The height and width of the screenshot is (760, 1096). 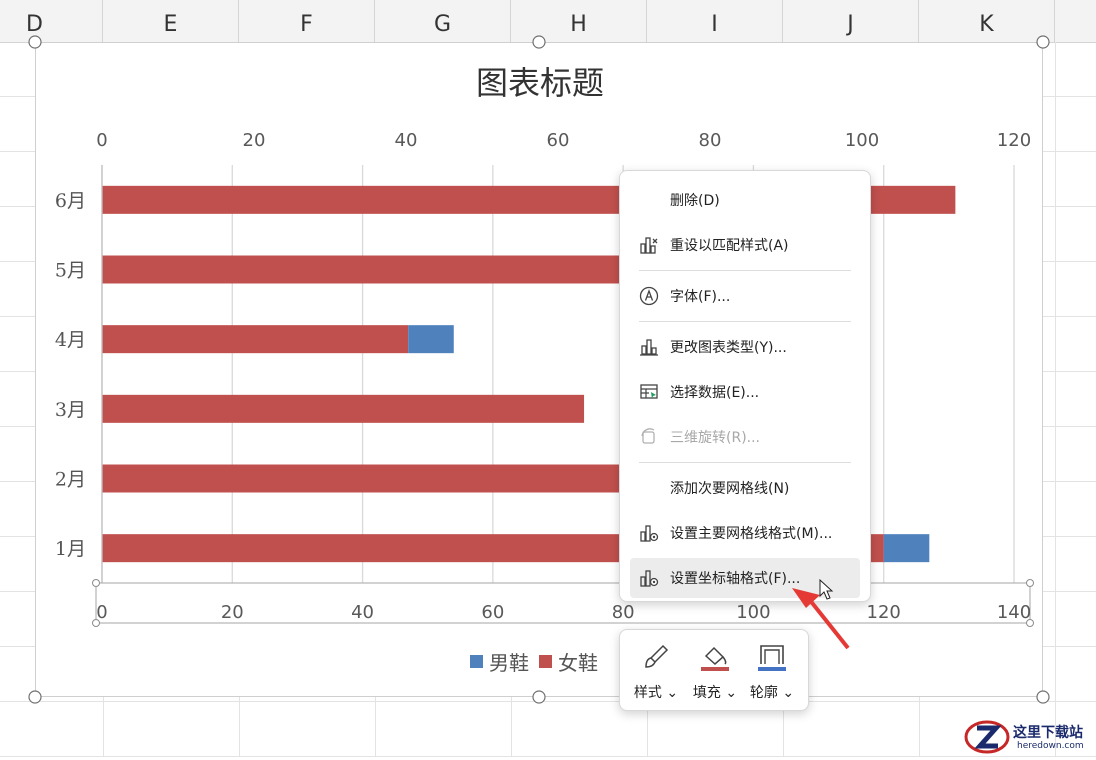 What do you see at coordinates (1048, 733) in the screenshot?
I see `watermark-text: 这里下载站` at bounding box center [1048, 733].